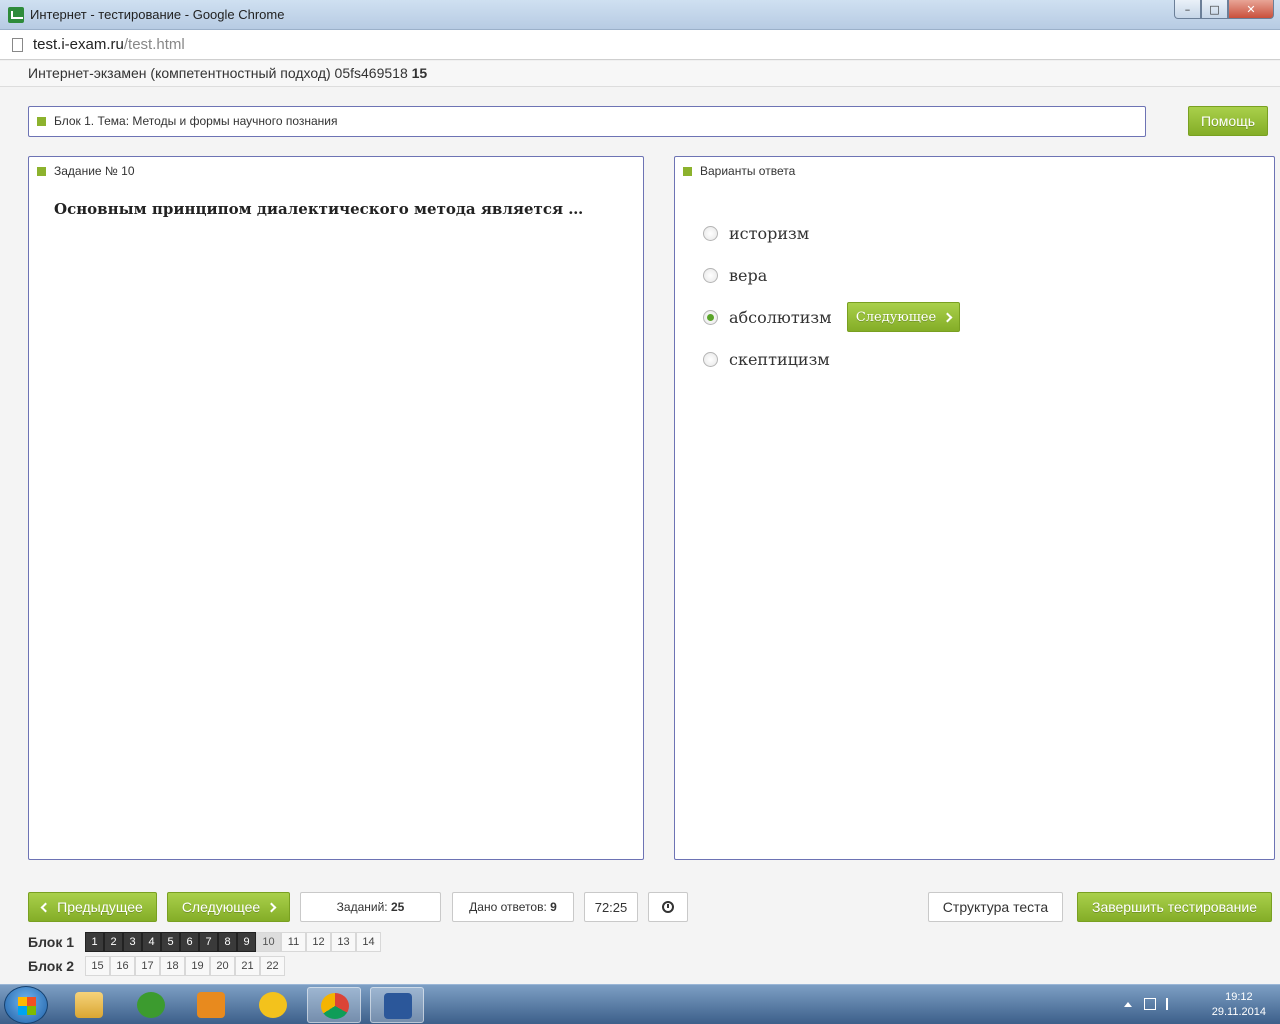  I want to click on taskbar: 19:12 29.11.2014, so click(640, 1004).